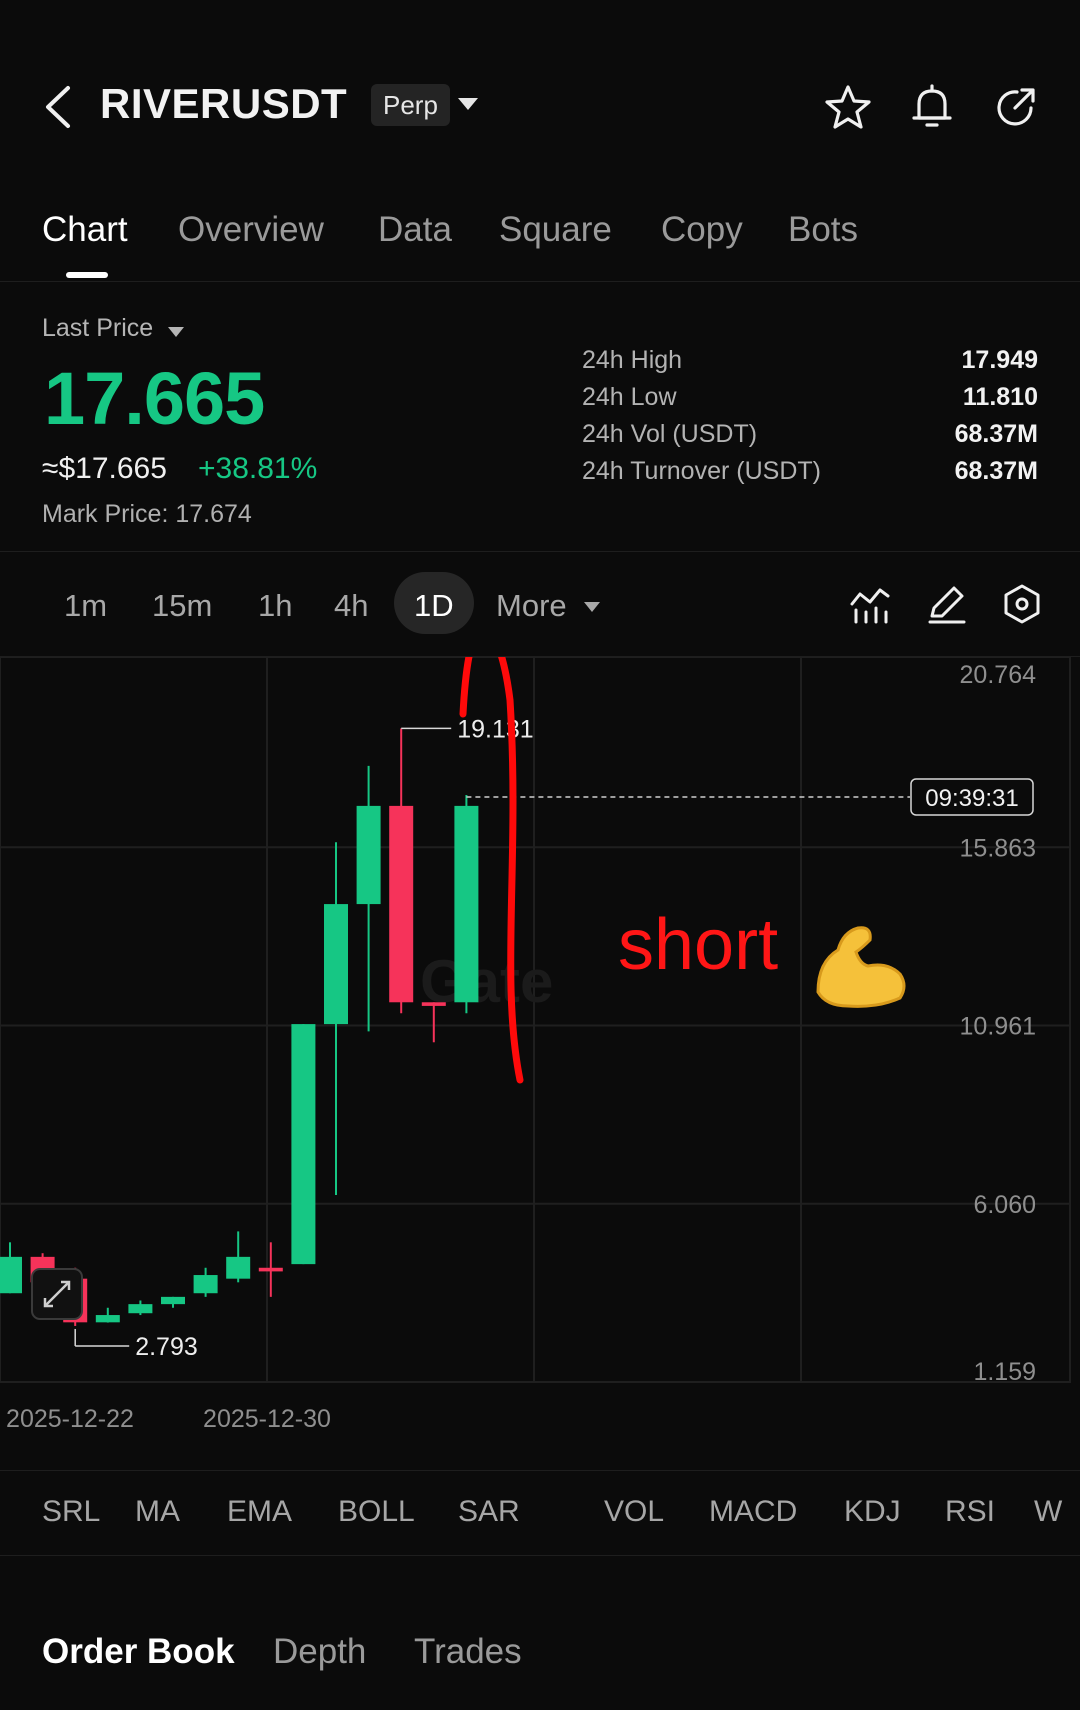  What do you see at coordinates (810, 401) in the screenshot?
I see `stat-row: 24h Low 11.810` at bounding box center [810, 401].